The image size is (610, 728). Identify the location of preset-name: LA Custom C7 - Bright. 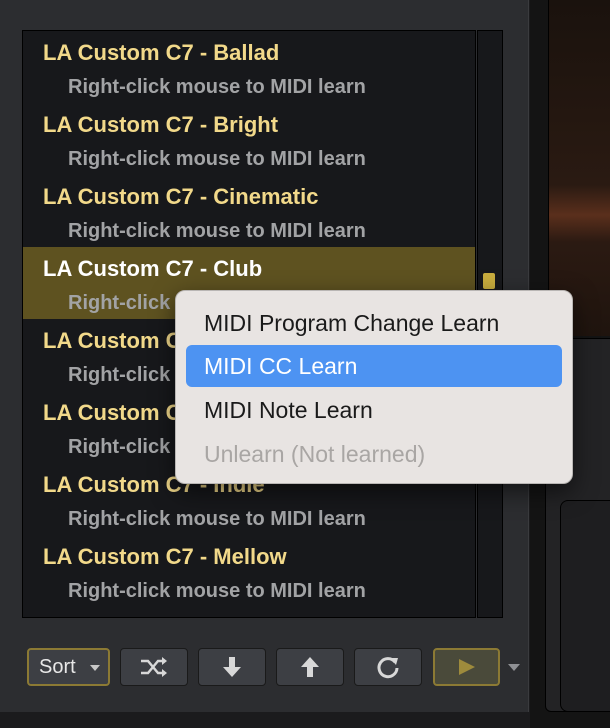
(161, 124).